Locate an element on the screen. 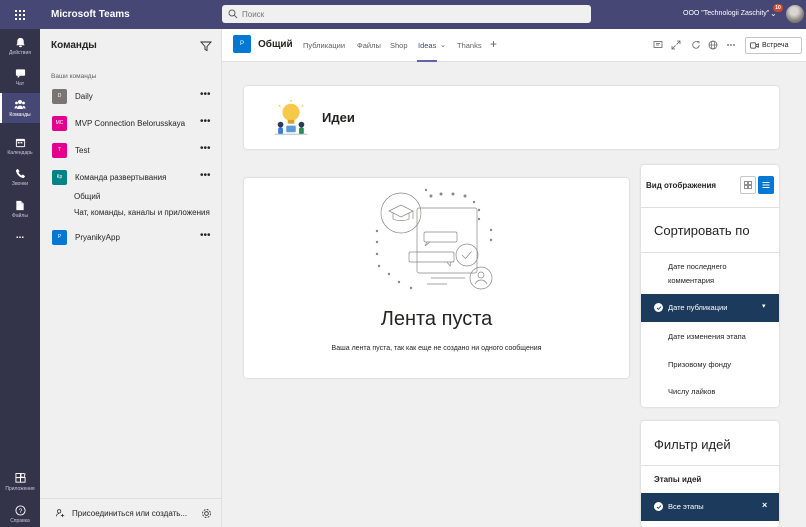  rail-item-help: ? Справка is located at coordinates (20, 513).